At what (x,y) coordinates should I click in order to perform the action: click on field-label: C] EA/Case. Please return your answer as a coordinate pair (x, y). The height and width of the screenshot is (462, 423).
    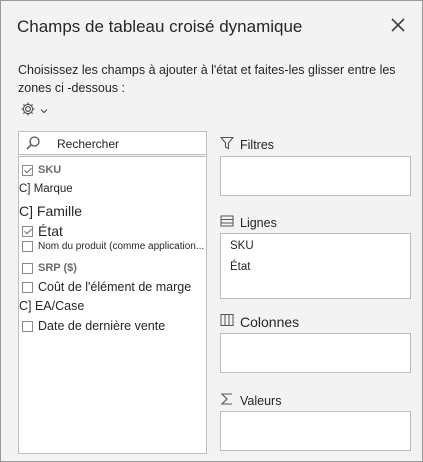
    Looking at the image, I should click on (52, 306).